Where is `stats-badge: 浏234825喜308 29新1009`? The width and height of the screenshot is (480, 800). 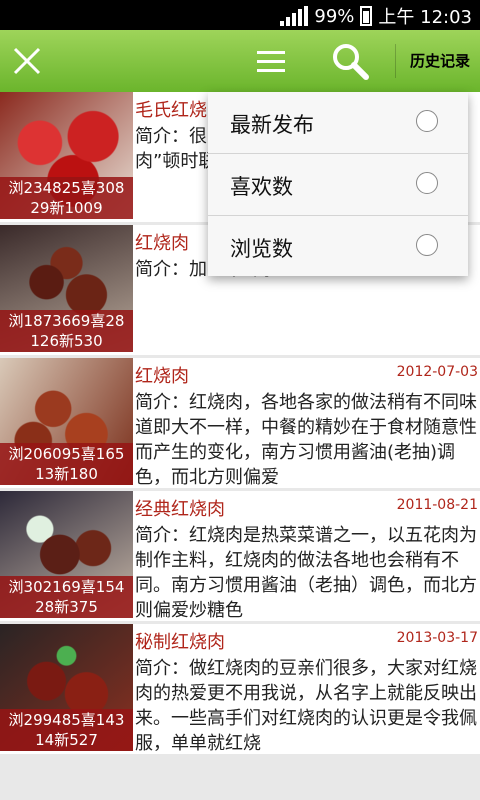 stats-badge: 浏234825喜308 29新1009 is located at coordinates (66, 198).